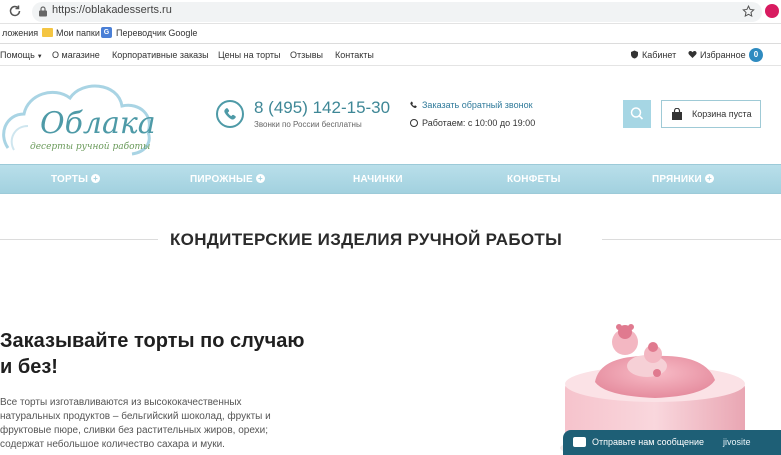  Describe the element at coordinates (390, 34) in the screenshot. I see `bookmarks-bar: ложения Мои папки G Переводчик Google` at that location.